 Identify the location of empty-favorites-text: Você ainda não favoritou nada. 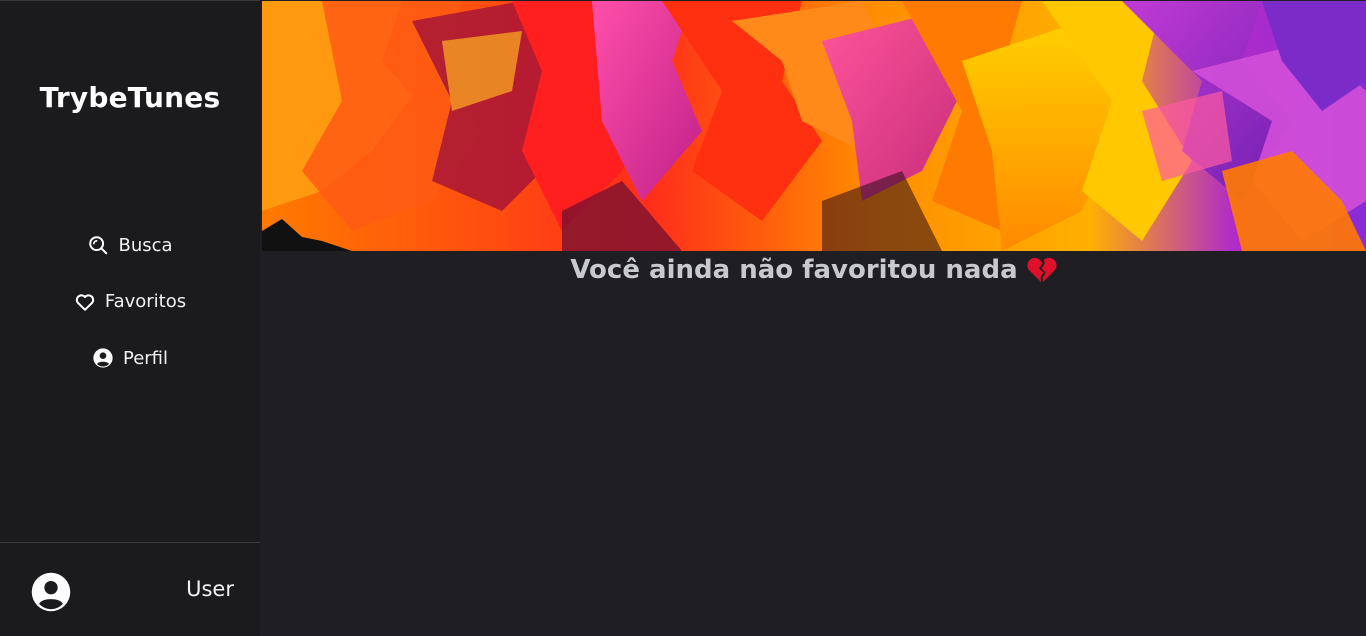
(794, 270).